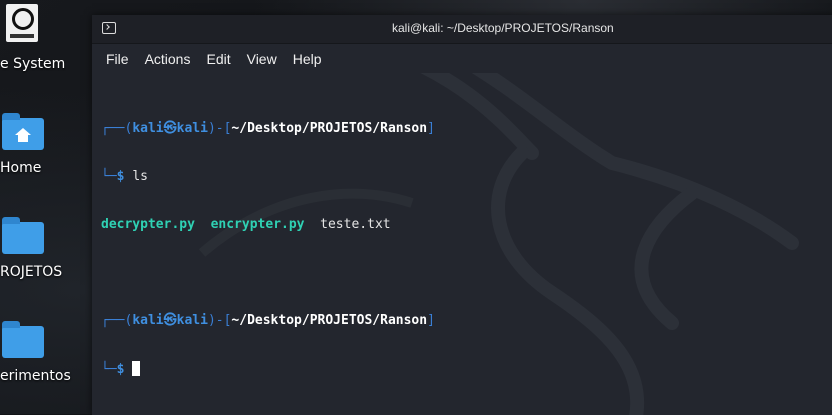  I want to click on file-encrypter: encrypter.py, so click(257, 224).